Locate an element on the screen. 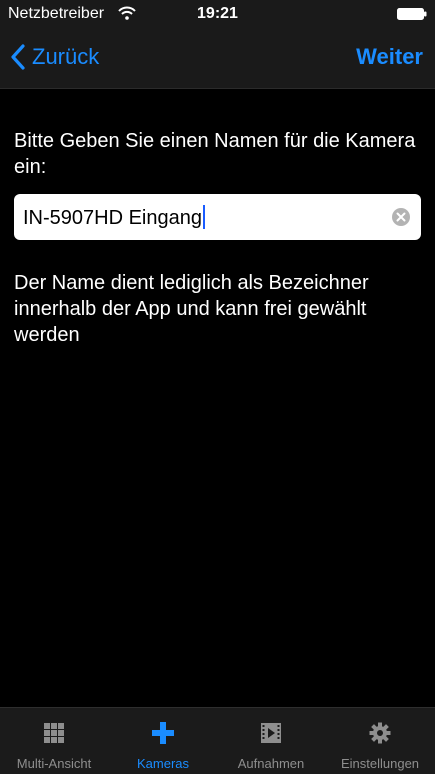 This screenshot has height=774, width=435. gear-icon is located at coordinates (380, 733).